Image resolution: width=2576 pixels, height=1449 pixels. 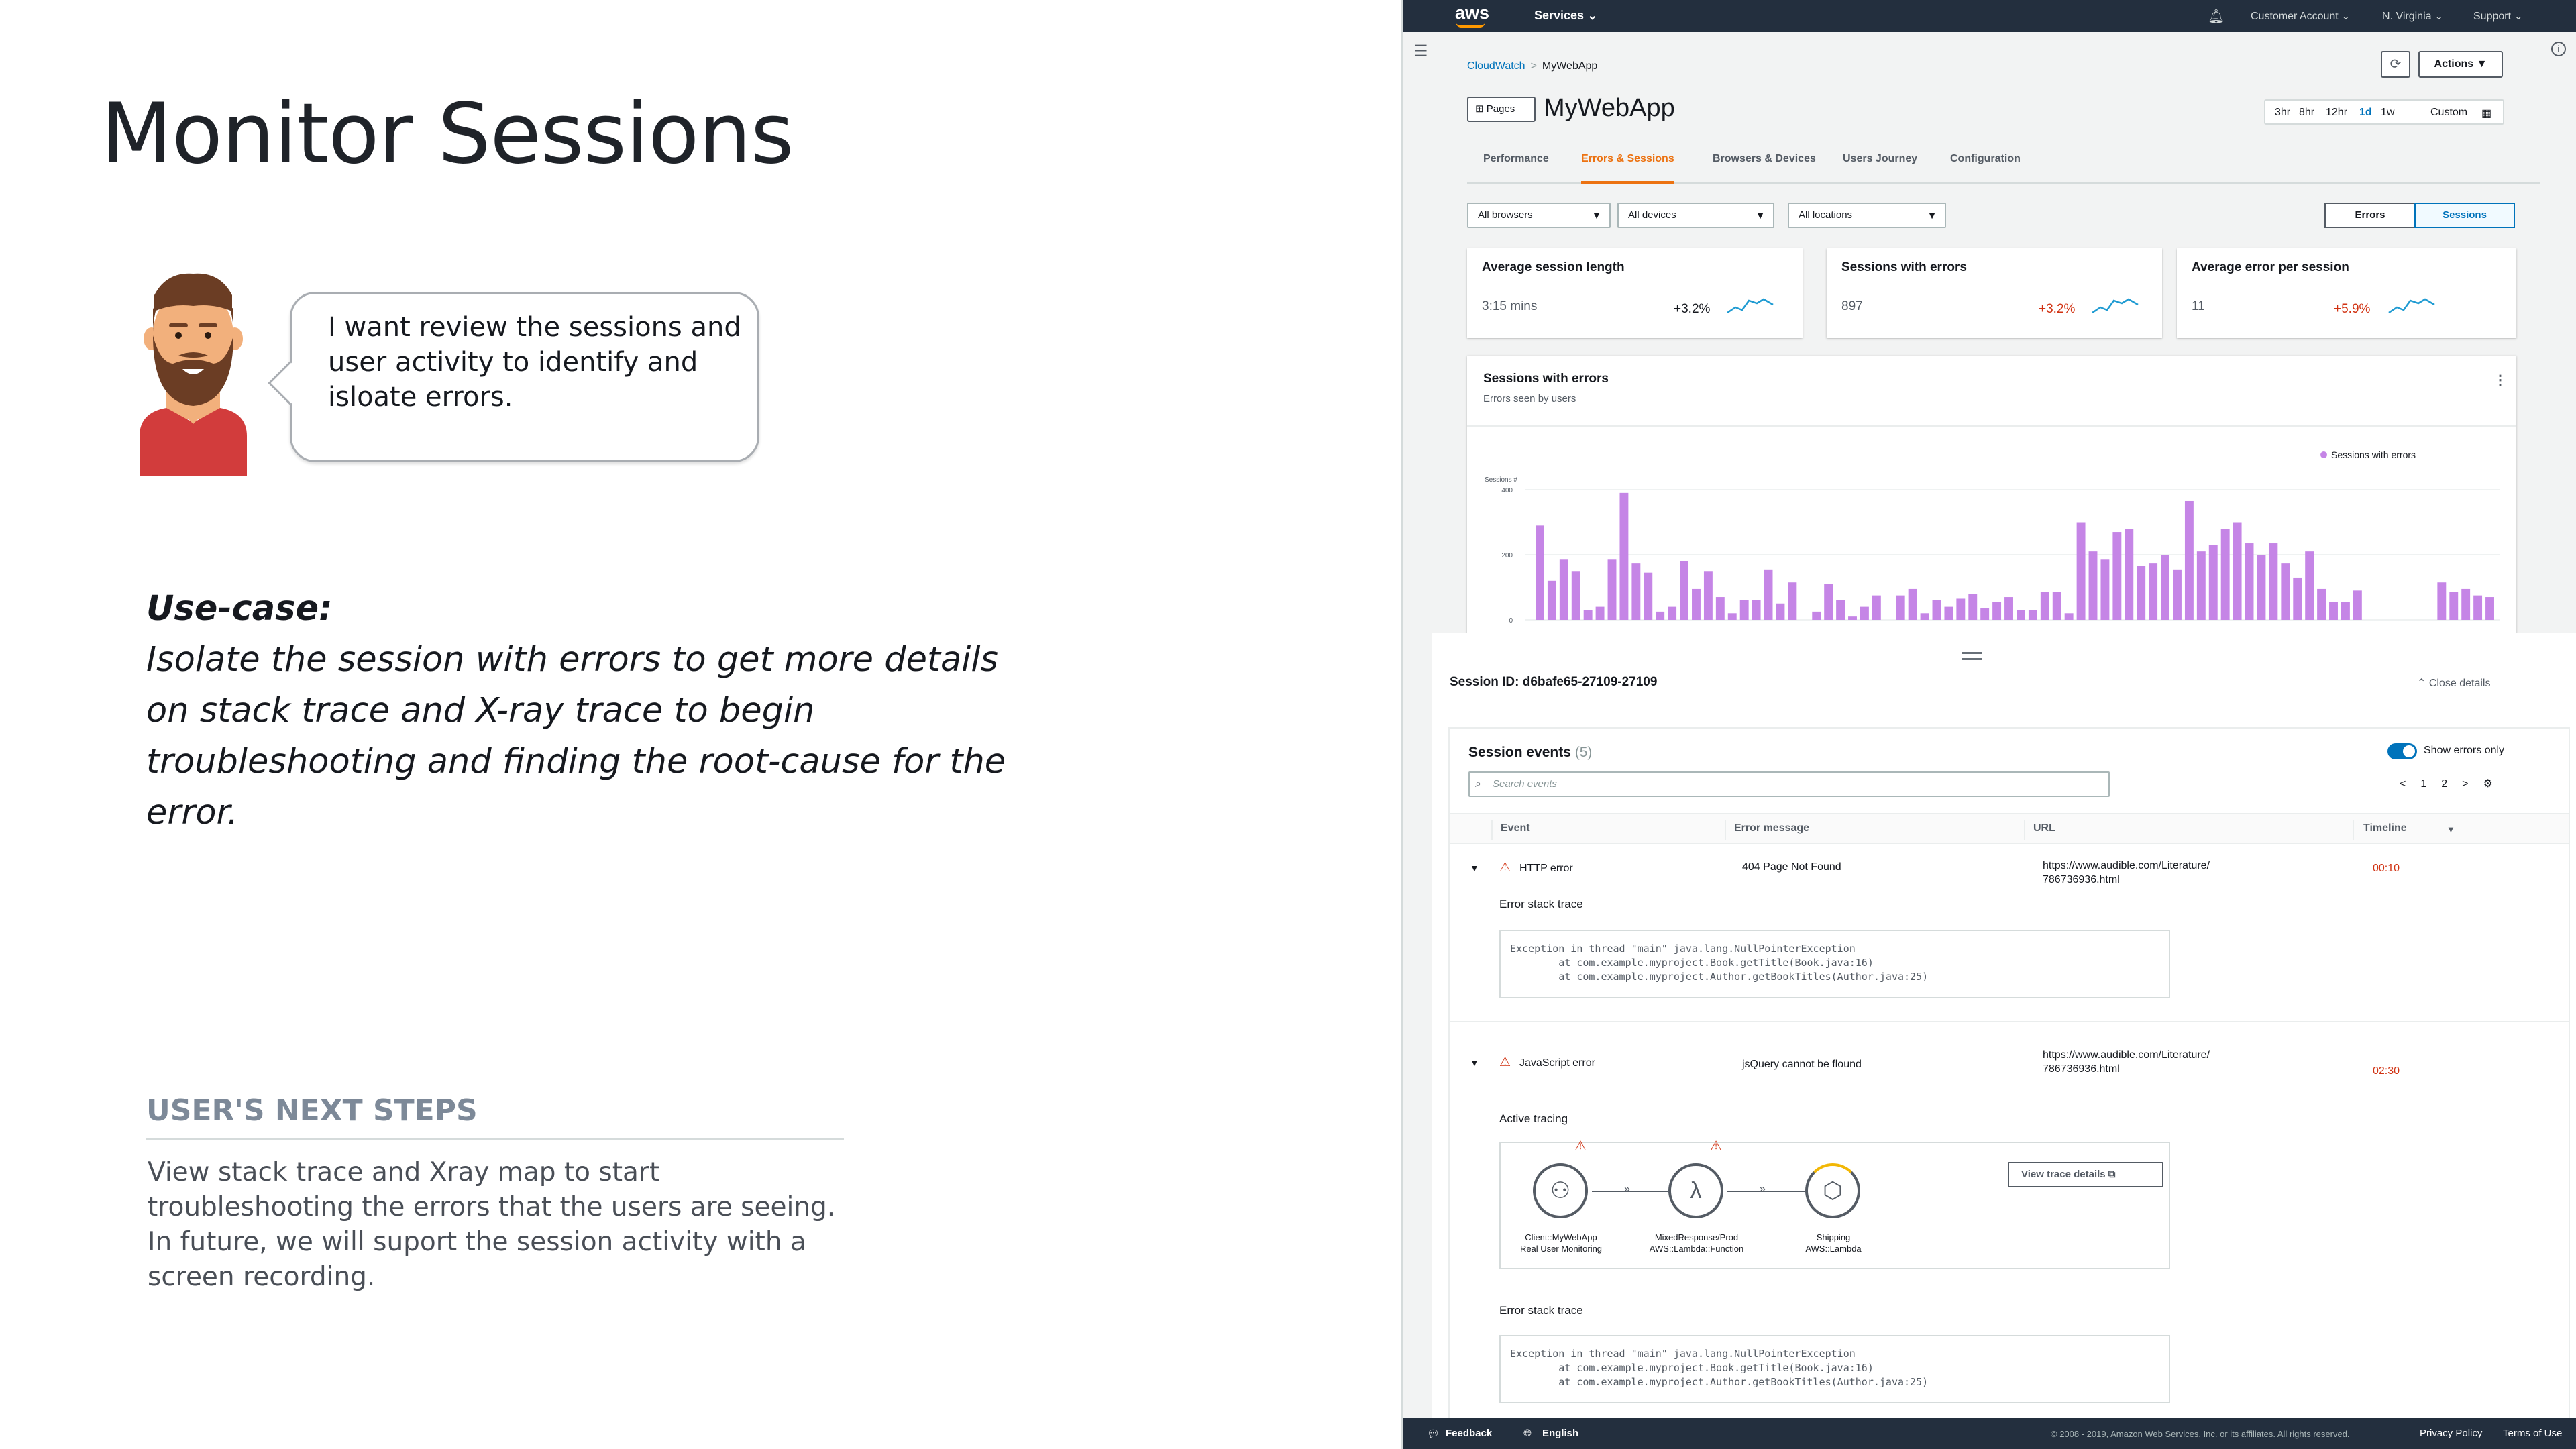 What do you see at coordinates (1833, 1243) in the screenshot?
I see `trace-node-label: Shipping AWS::Lambda` at bounding box center [1833, 1243].